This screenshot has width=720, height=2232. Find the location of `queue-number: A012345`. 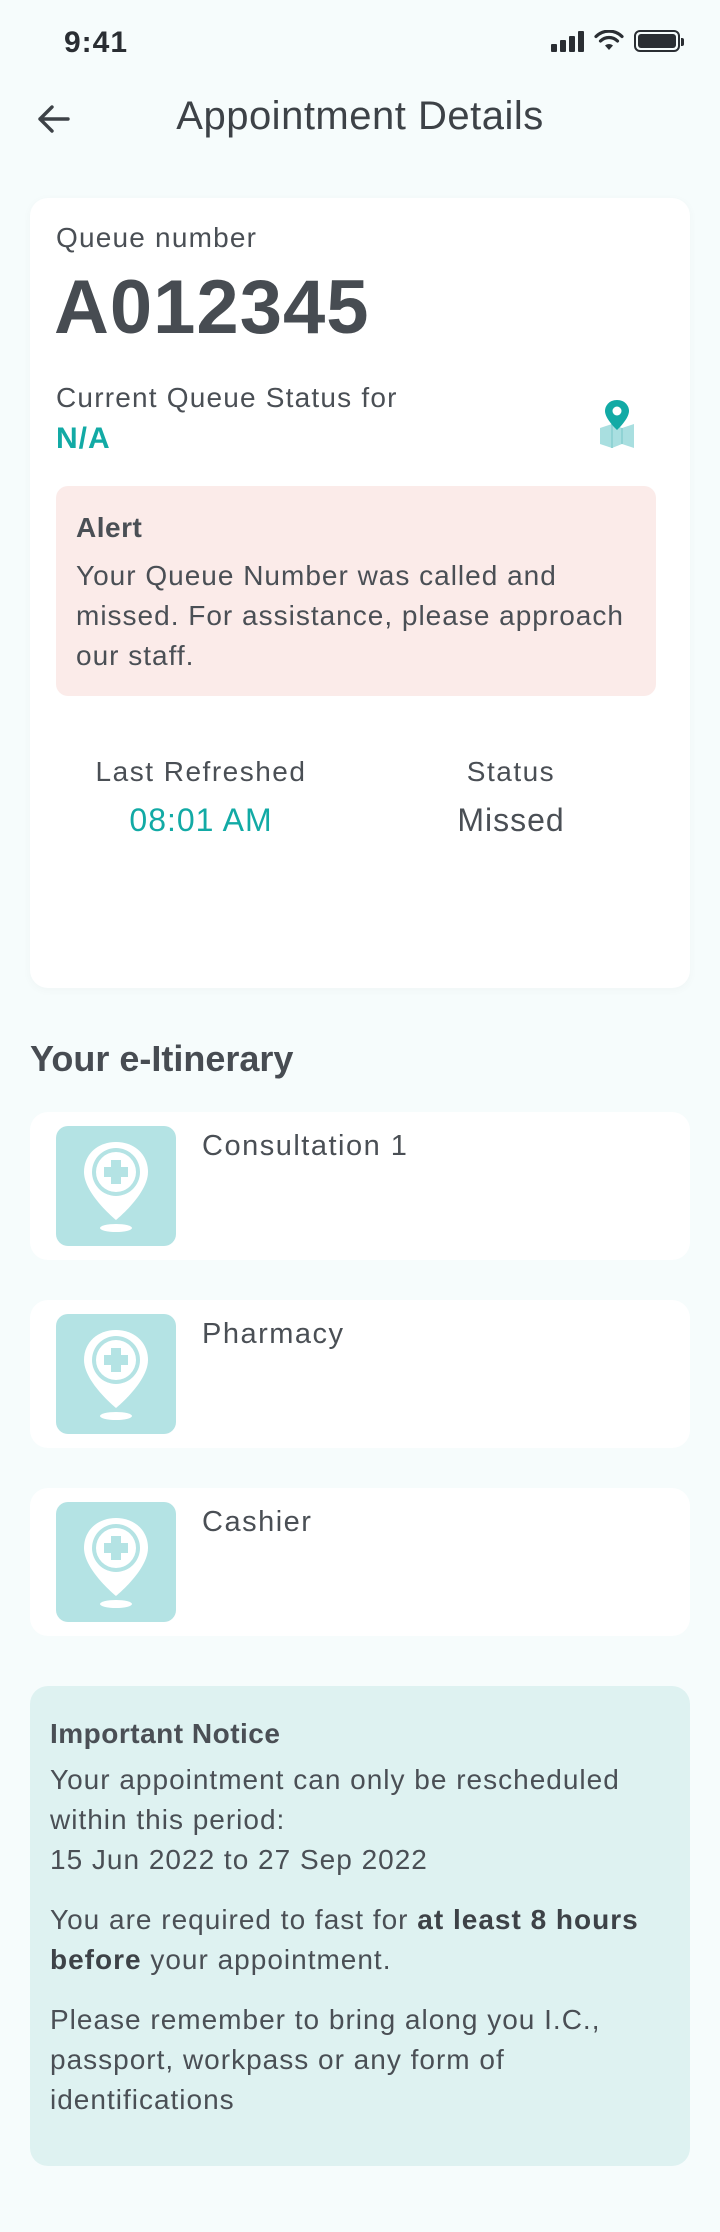

queue-number: A012345 is located at coordinates (212, 307).